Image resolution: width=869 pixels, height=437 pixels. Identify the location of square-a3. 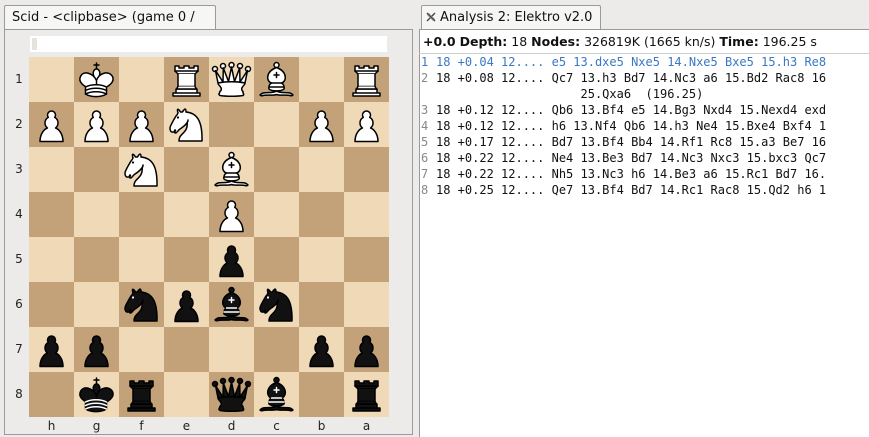
(366, 169).